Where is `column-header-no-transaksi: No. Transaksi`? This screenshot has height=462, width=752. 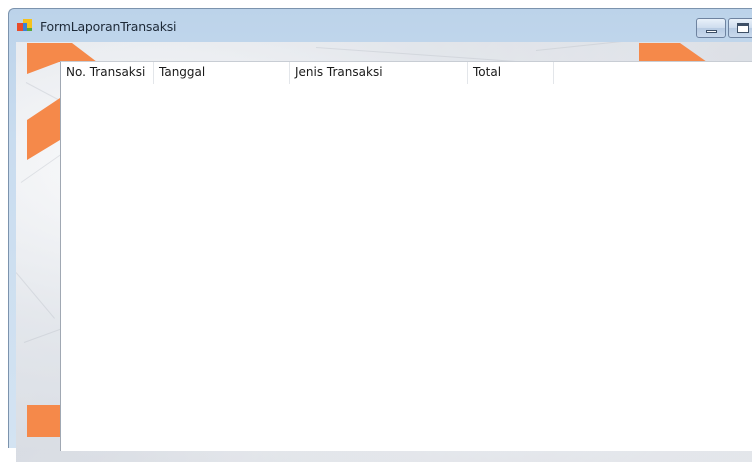
column-header-no-transaksi: No. Transaksi is located at coordinates (107, 73).